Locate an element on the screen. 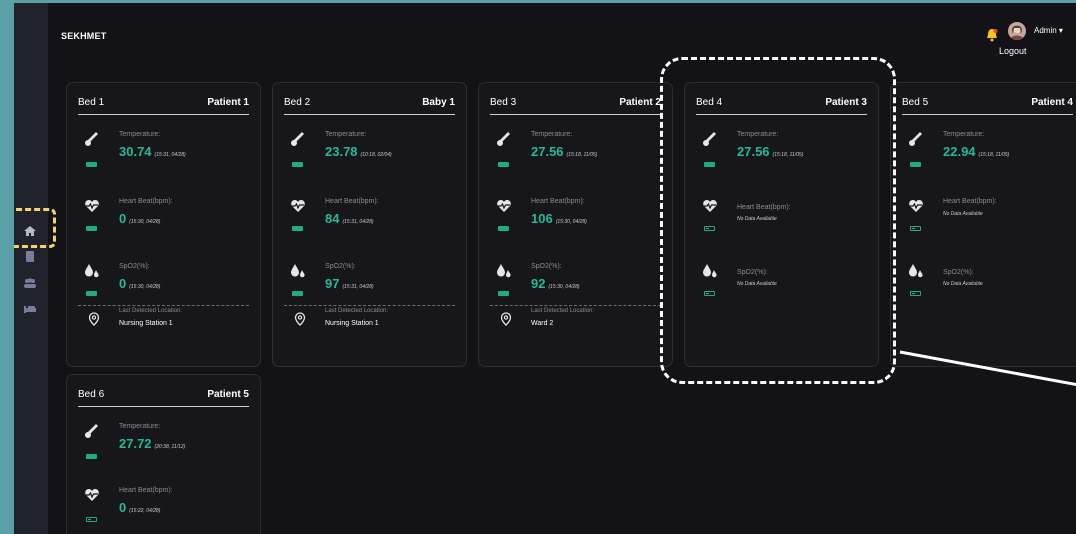  home-icon is located at coordinates (30, 231).